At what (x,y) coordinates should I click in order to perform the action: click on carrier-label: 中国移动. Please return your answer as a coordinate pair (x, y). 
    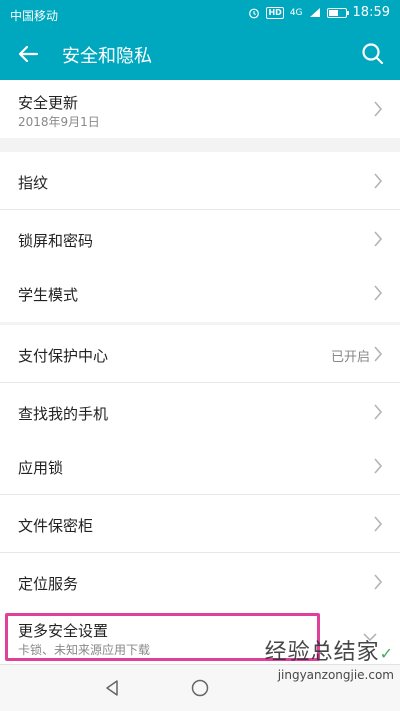
    Looking at the image, I should click on (34, 16).